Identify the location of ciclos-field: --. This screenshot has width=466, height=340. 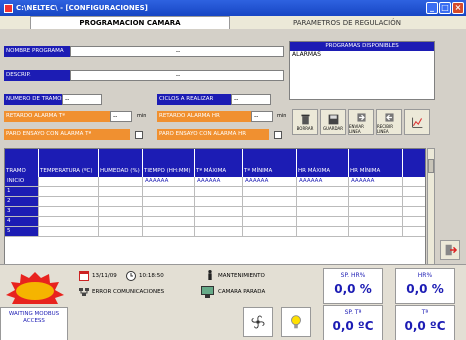
(251, 99).